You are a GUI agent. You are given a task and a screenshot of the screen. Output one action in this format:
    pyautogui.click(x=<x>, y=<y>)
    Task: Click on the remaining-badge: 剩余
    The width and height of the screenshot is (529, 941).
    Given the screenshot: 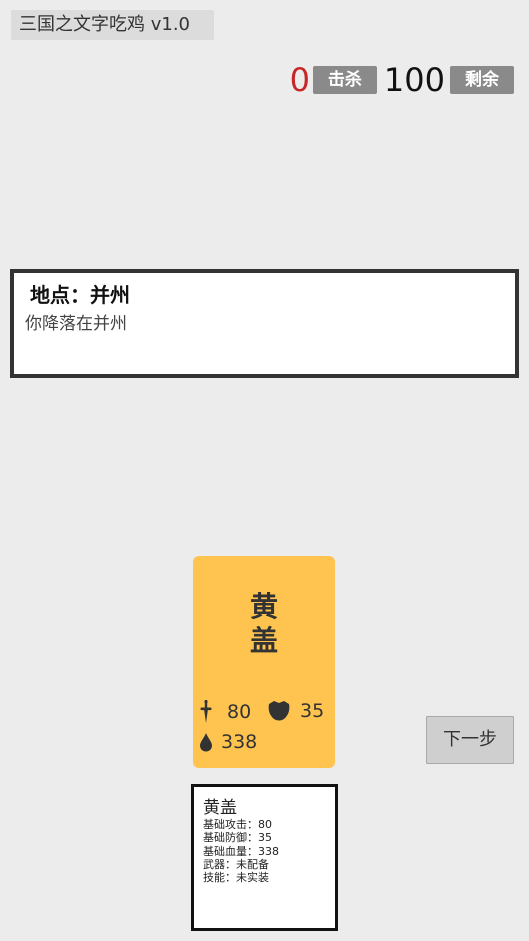 What is the action you would take?
    pyautogui.click(x=482, y=80)
    